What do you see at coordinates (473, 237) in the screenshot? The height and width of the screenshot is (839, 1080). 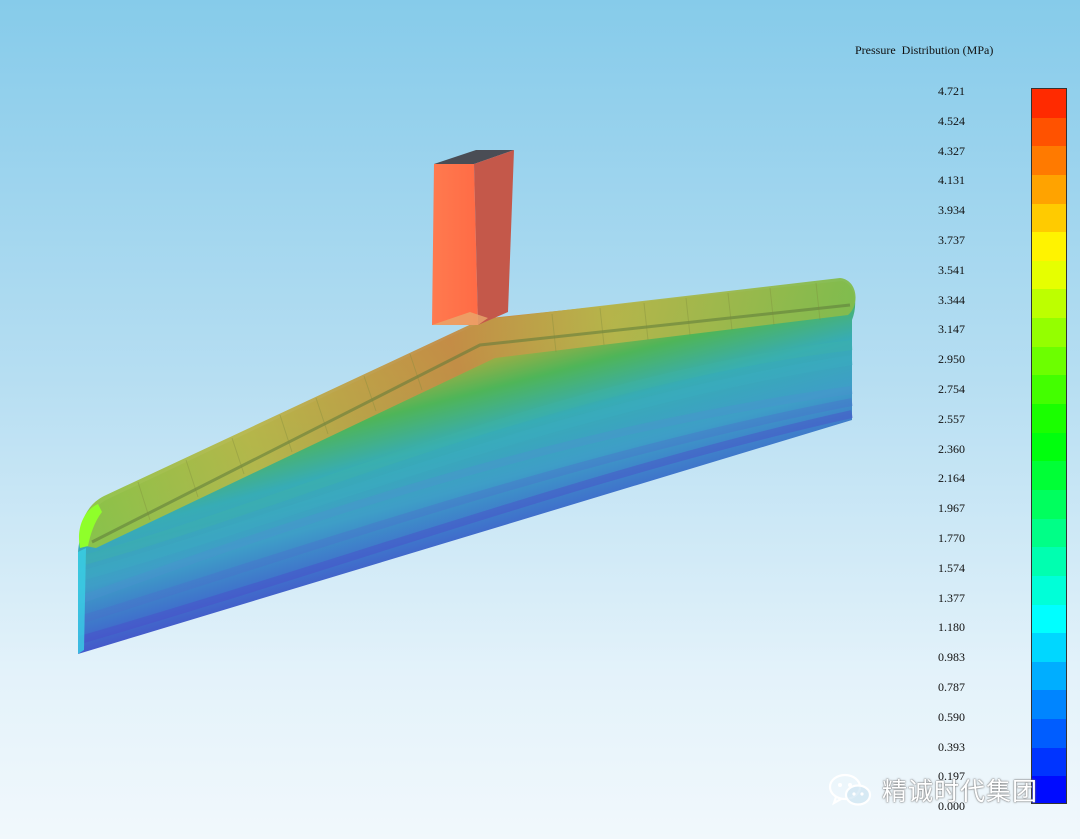 I see `sprue` at bounding box center [473, 237].